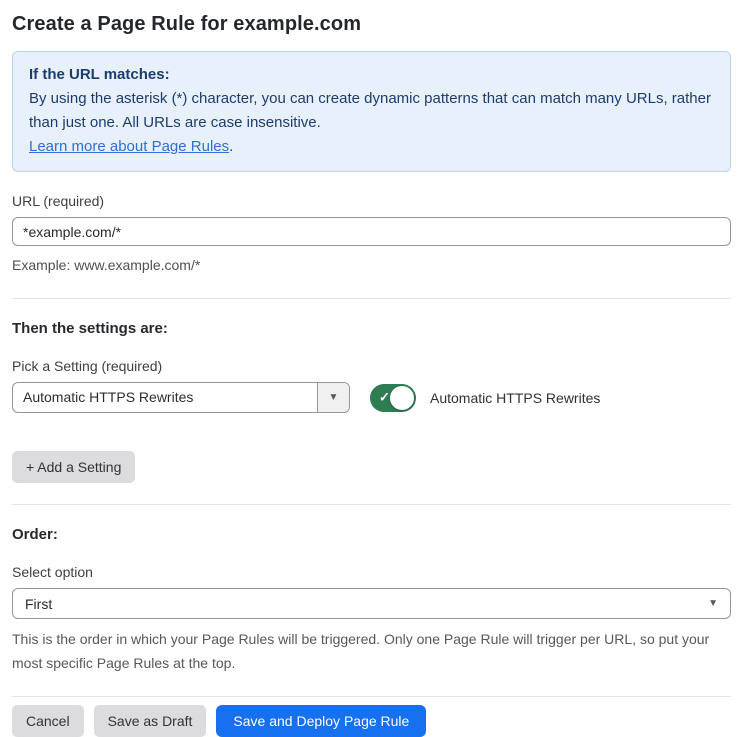  What do you see at coordinates (187, 24) in the screenshot?
I see `page-title: Create a Page Rule for example.com` at bounding box center [187, 24].